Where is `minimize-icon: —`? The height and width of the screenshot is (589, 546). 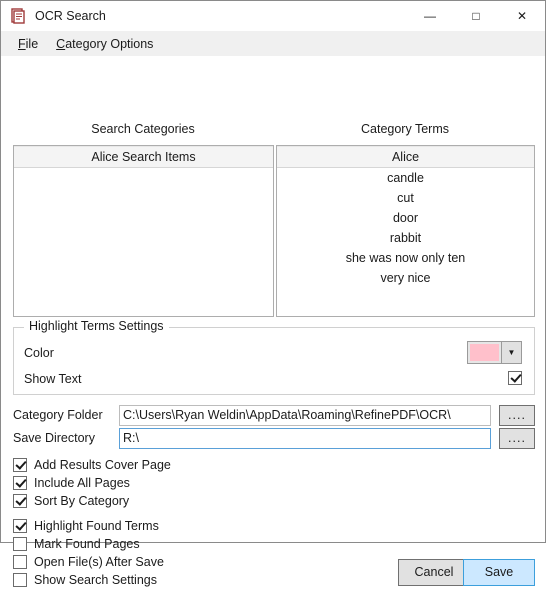 minimize-icon: — is located at coordinates (430, 16).